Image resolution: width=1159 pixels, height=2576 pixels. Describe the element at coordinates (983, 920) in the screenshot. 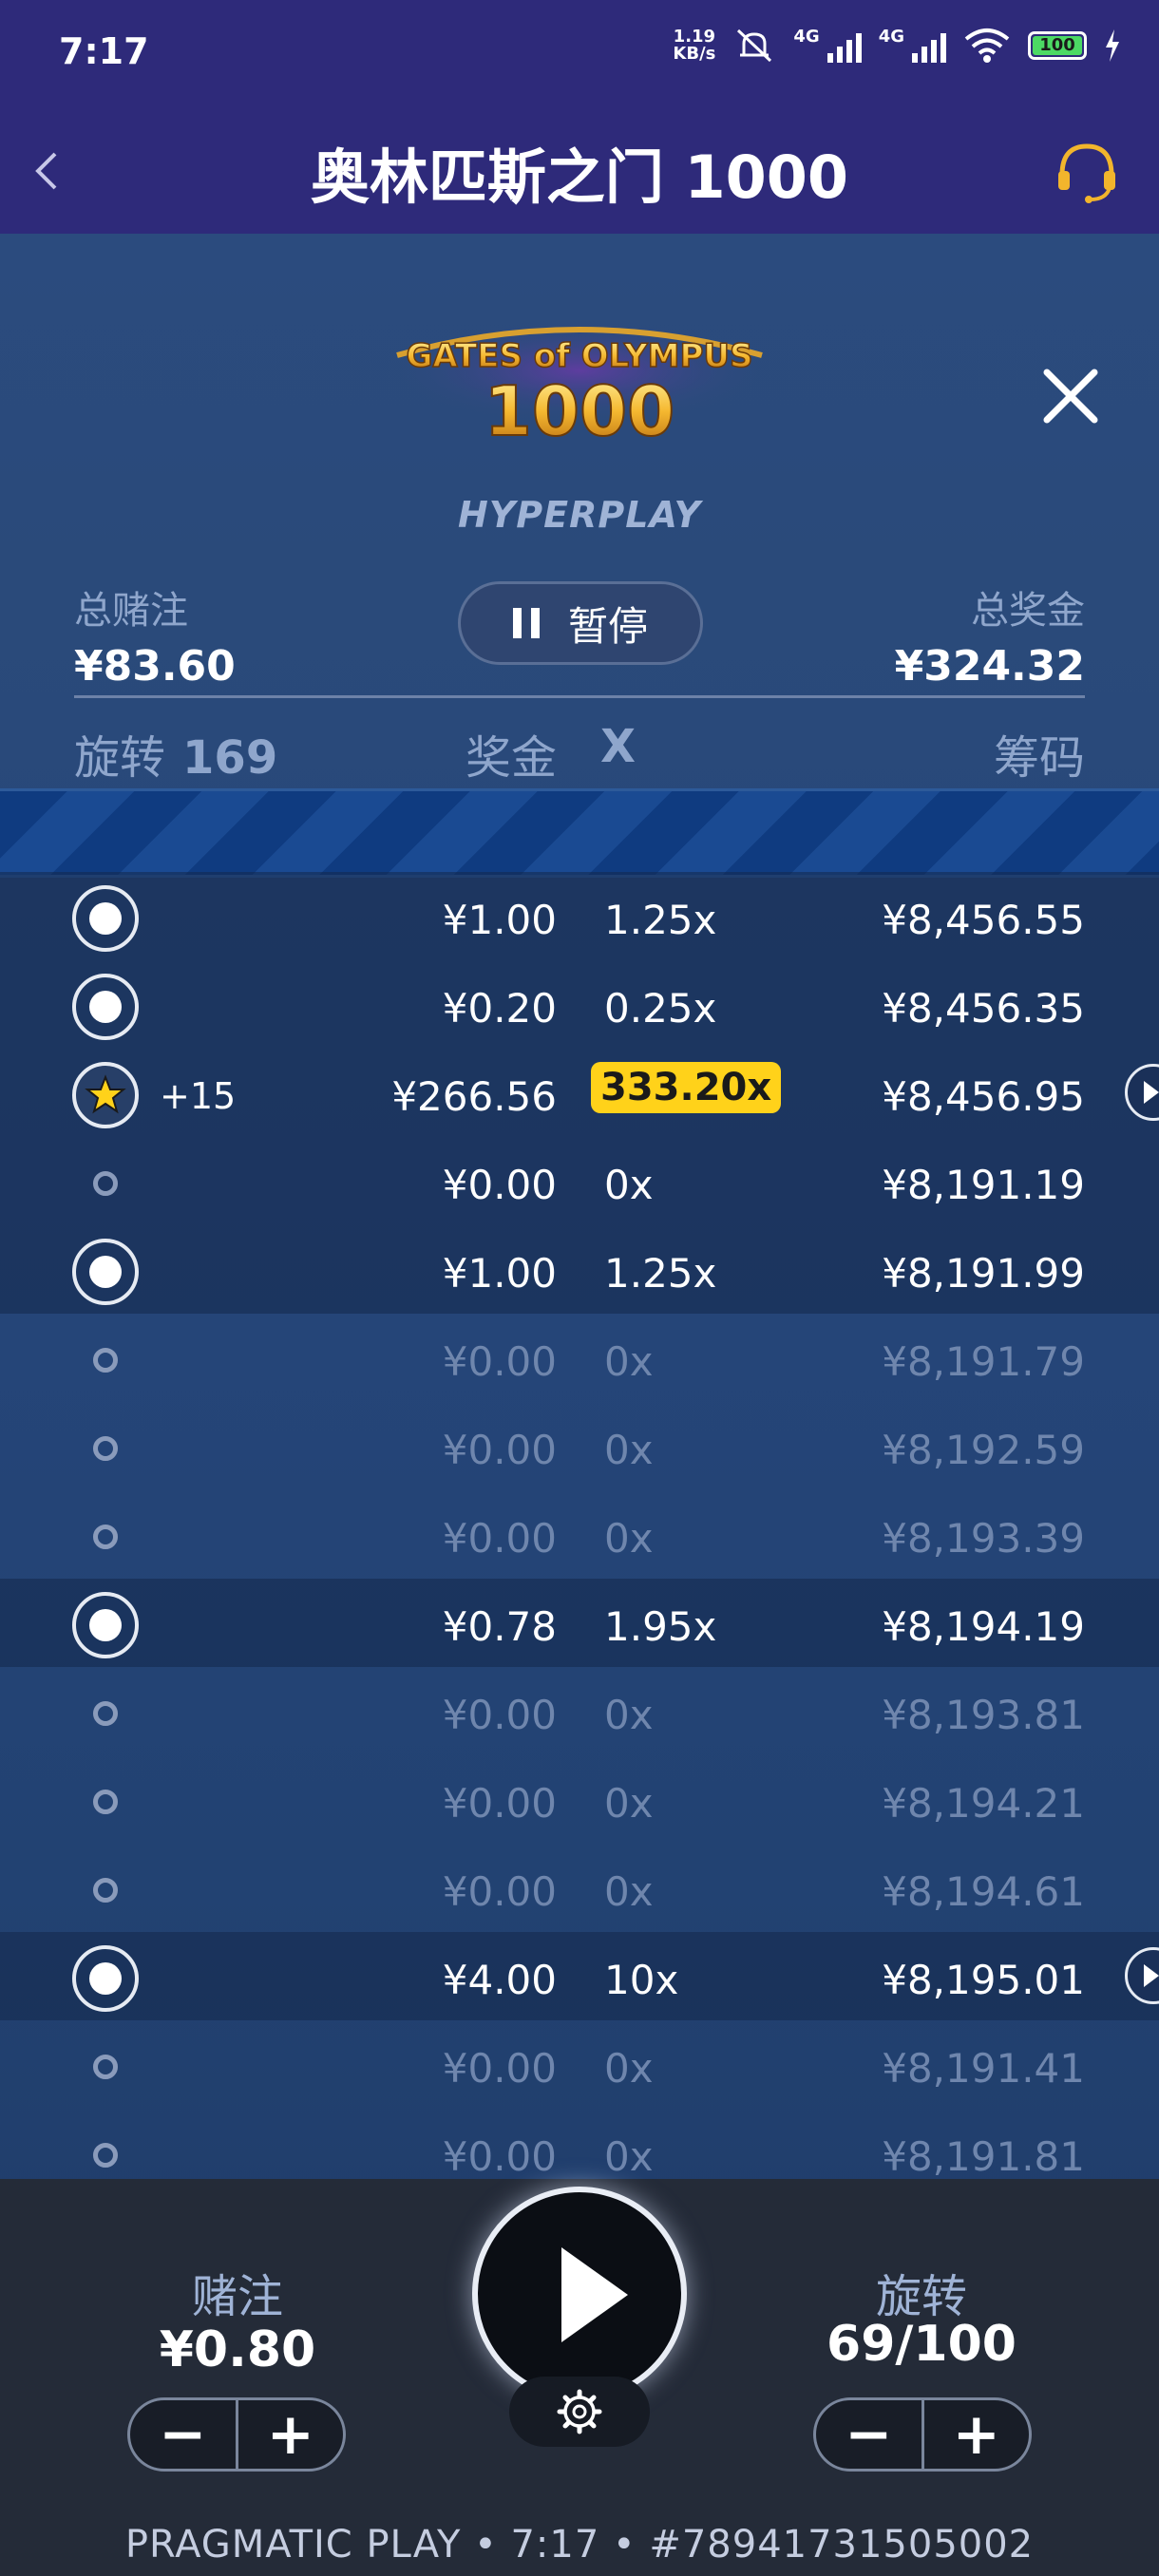

I see `row-chips: ¥8,456.55` at that location.